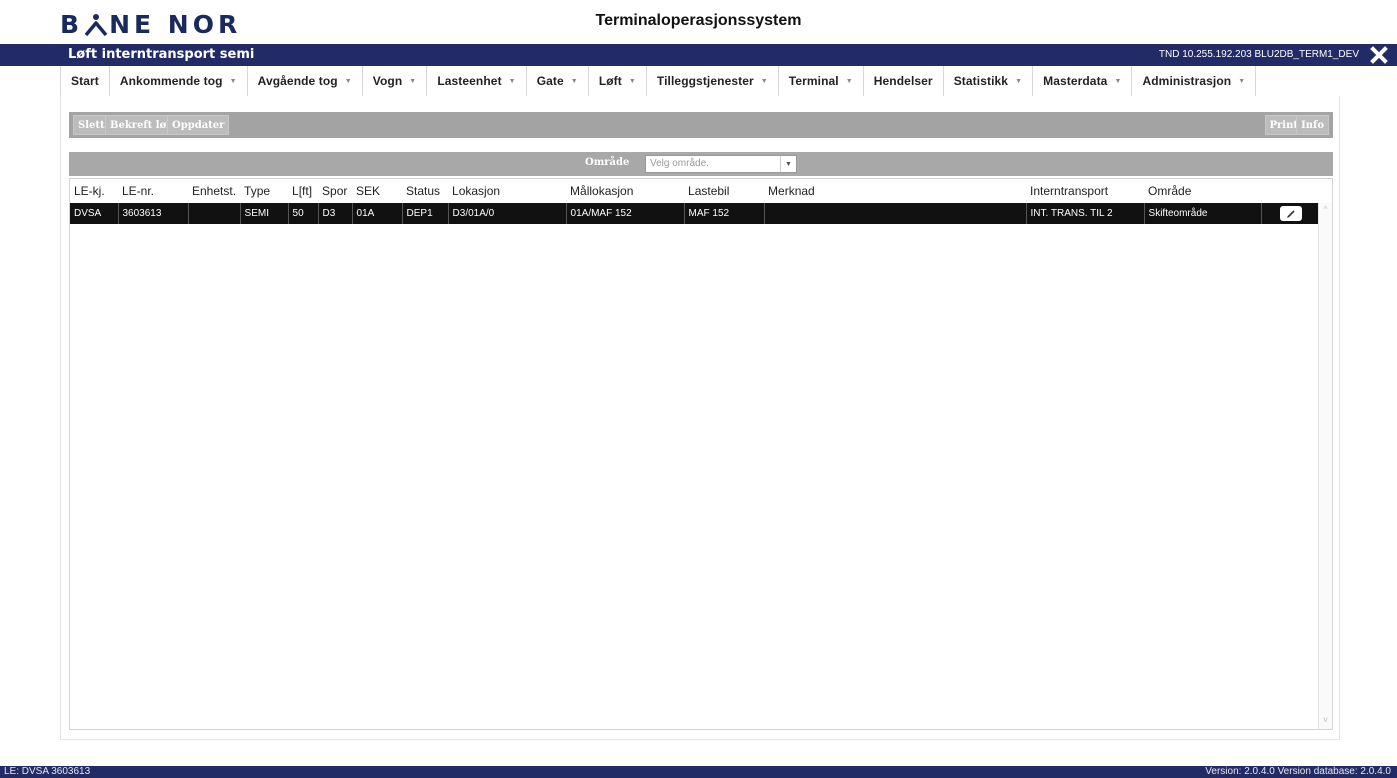 The width and height of the screenshot is (1397, 778). I want to click on menu-item-label: Lasteenhet, so click(469, 81).